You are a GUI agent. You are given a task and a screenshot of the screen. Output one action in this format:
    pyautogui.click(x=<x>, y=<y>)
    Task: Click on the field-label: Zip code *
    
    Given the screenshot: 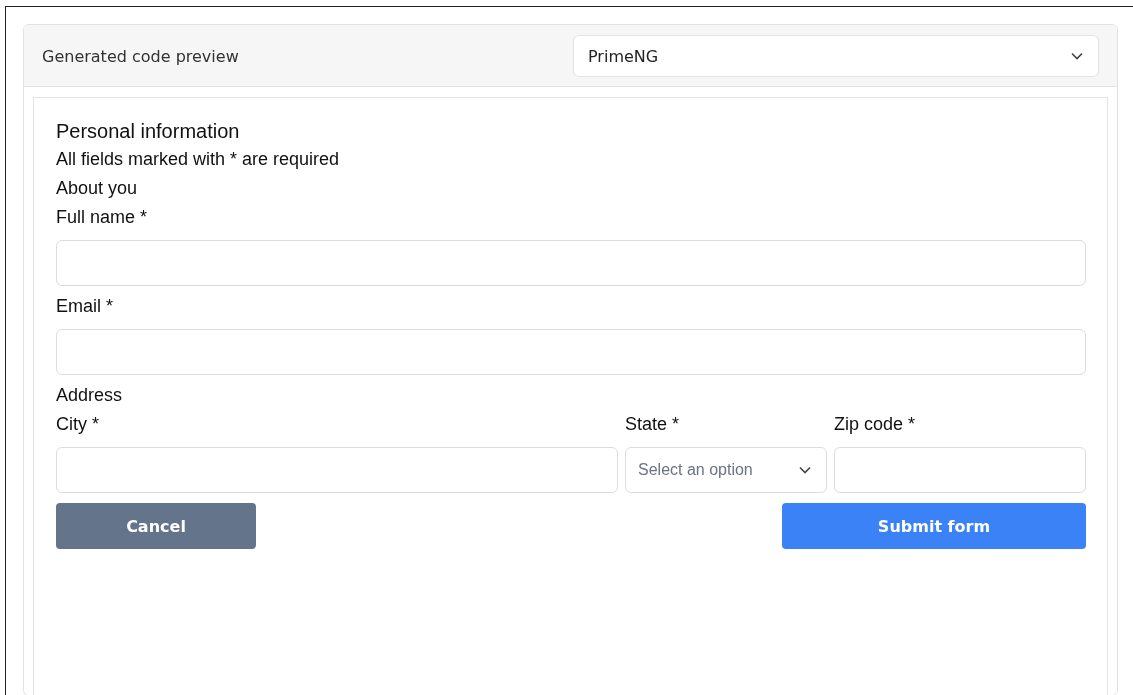 What is the action you would take?
    pyautogui.click(x=875, y=424)
    